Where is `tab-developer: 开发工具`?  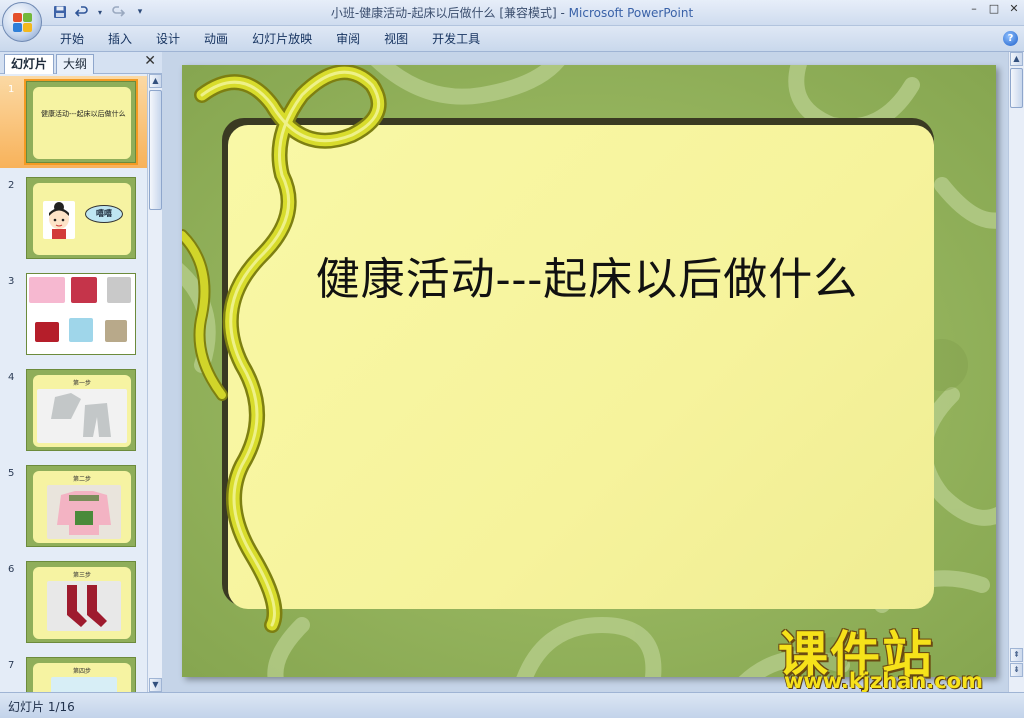
tab-developer: 开发工具 is located at coordinates (456, 39).